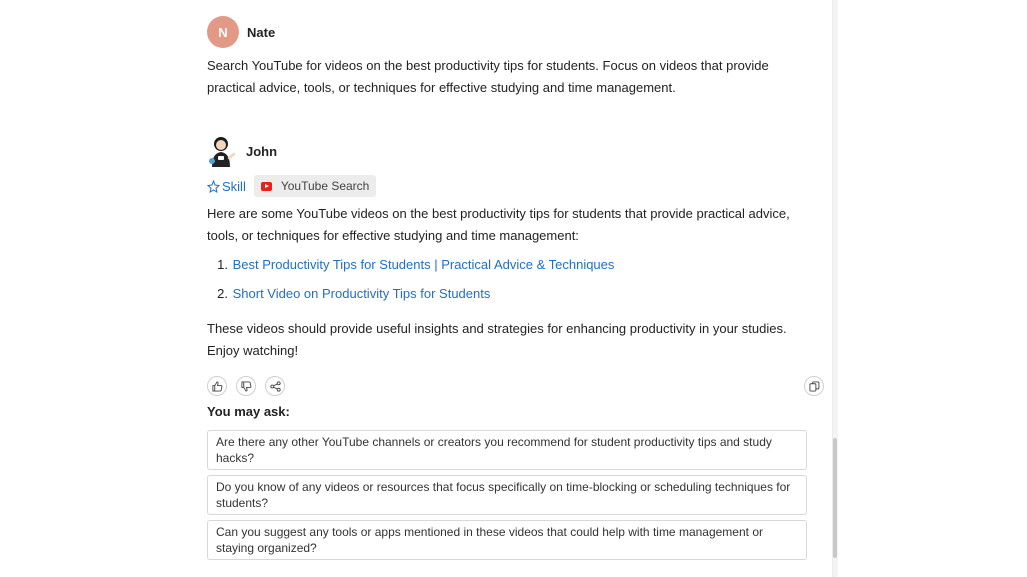  What do you see at coordinates (266, 186) in the screenshot?
I see `youtube-logo-icon` at bounding box center [266, 186].